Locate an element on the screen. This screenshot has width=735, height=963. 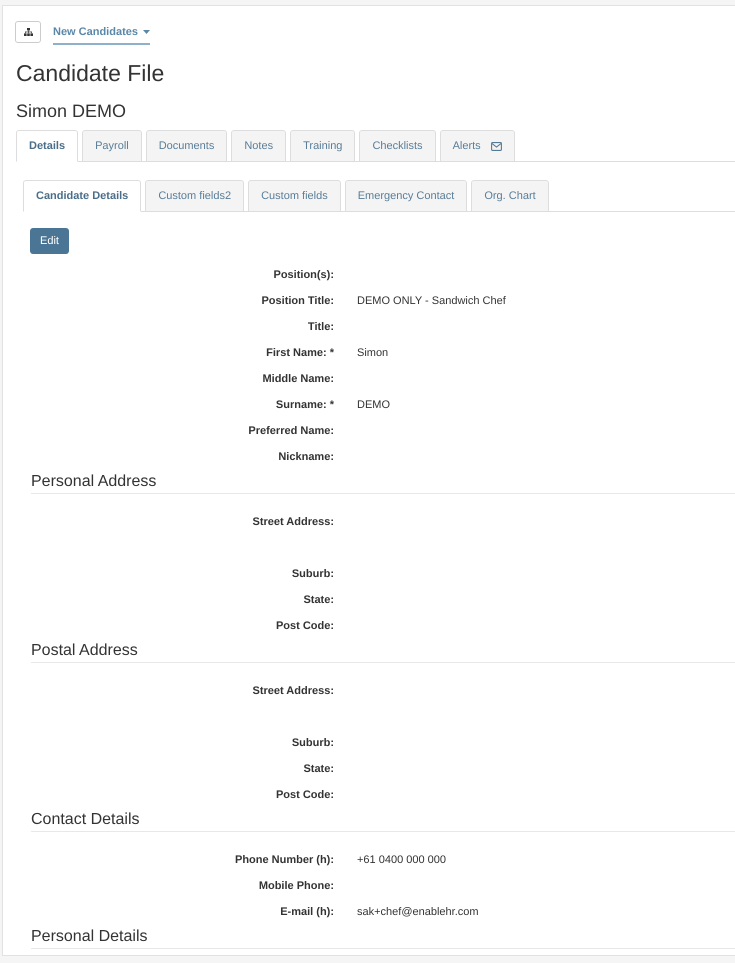
section-heading: Personal Address is located at coordinates (93, 482).